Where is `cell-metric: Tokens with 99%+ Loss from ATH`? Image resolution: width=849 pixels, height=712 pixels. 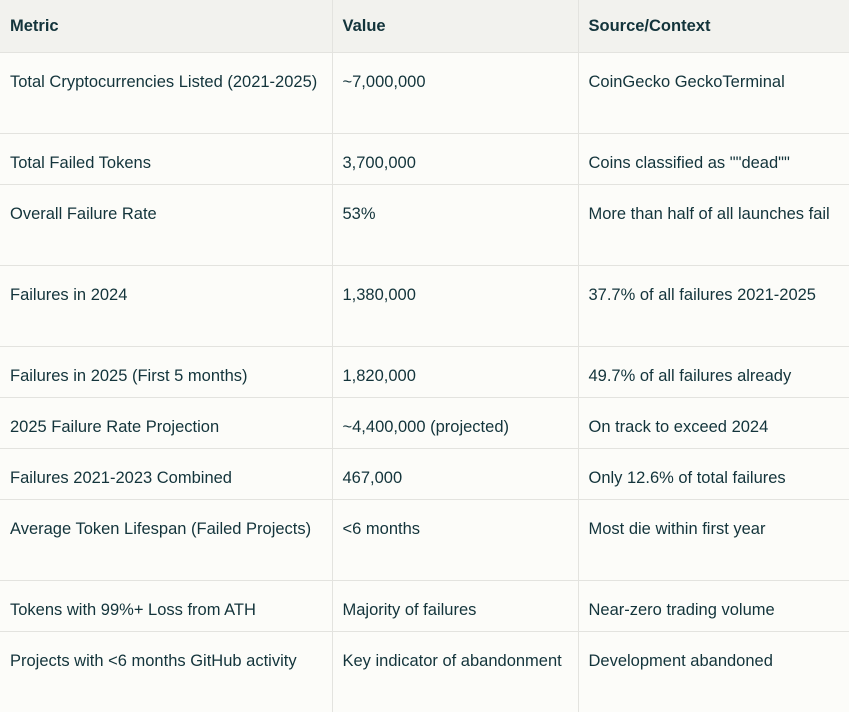
cell-metric: Tokens with 99%+ Loss from ATH is located at coordinates (166, 606).